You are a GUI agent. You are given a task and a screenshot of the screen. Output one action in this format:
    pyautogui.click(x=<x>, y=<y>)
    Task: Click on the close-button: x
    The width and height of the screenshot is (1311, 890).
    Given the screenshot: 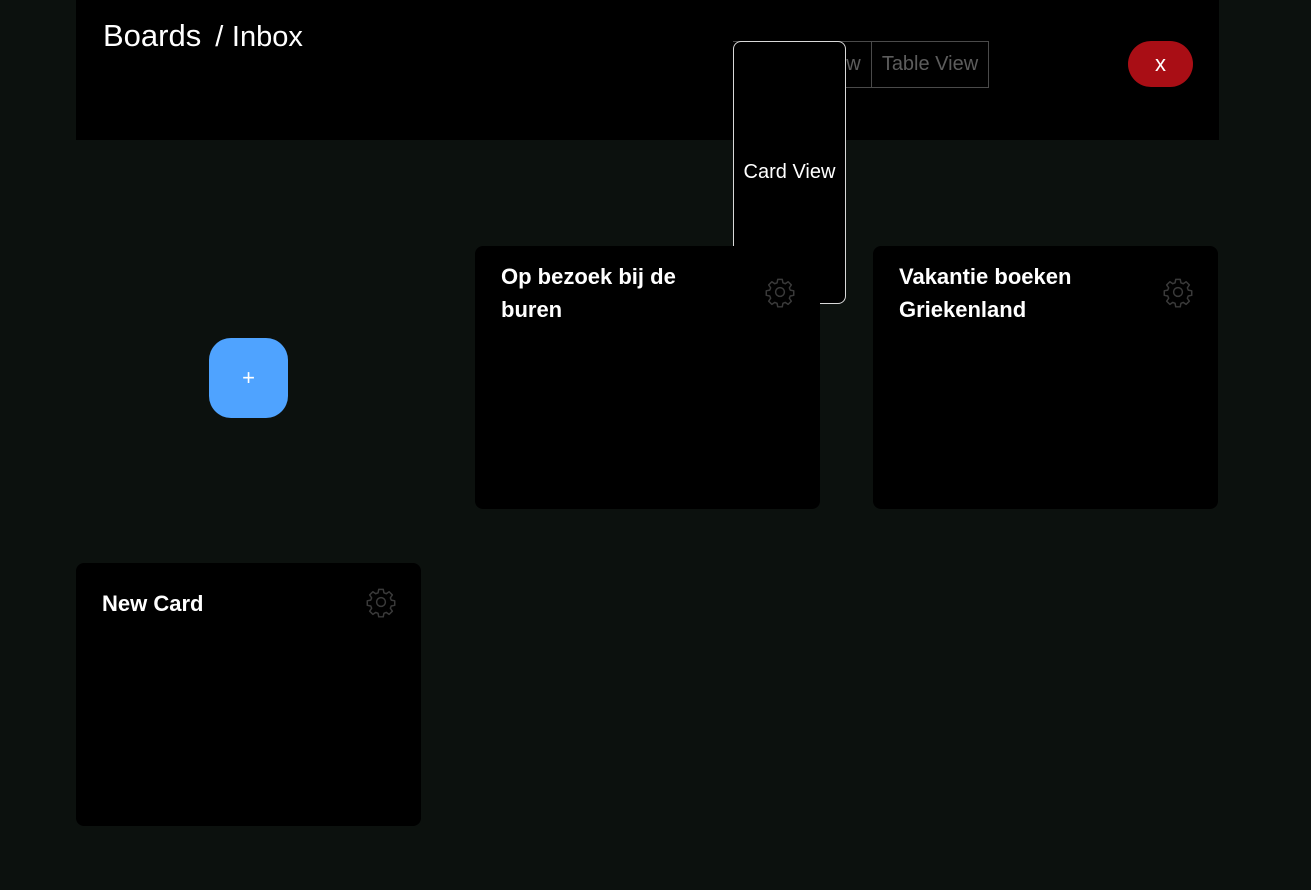 What is the action you would take?
    pyautogui.click(x=1160, y=64)
    